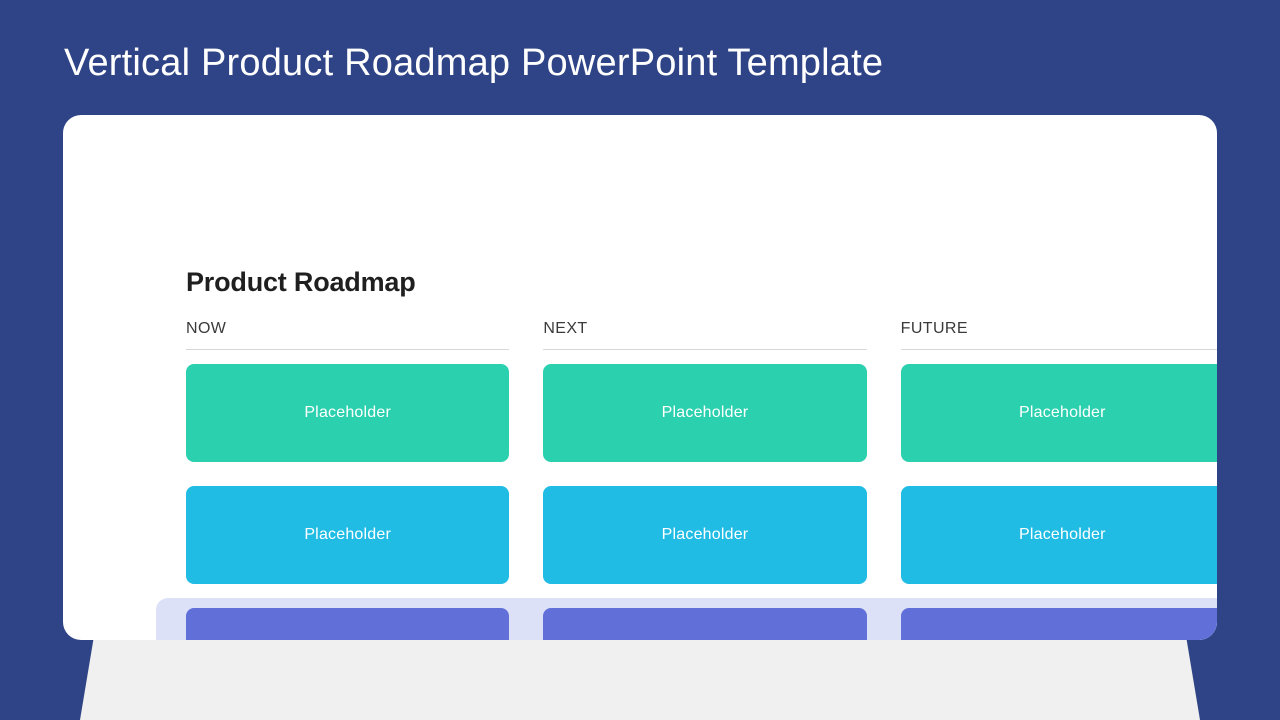 Image resolution: width=1280 pixels, height=720 pixels. Describe the element at coordinates (565, 328) in the screenshot. I see `column-header-next: NEXT` at that location.